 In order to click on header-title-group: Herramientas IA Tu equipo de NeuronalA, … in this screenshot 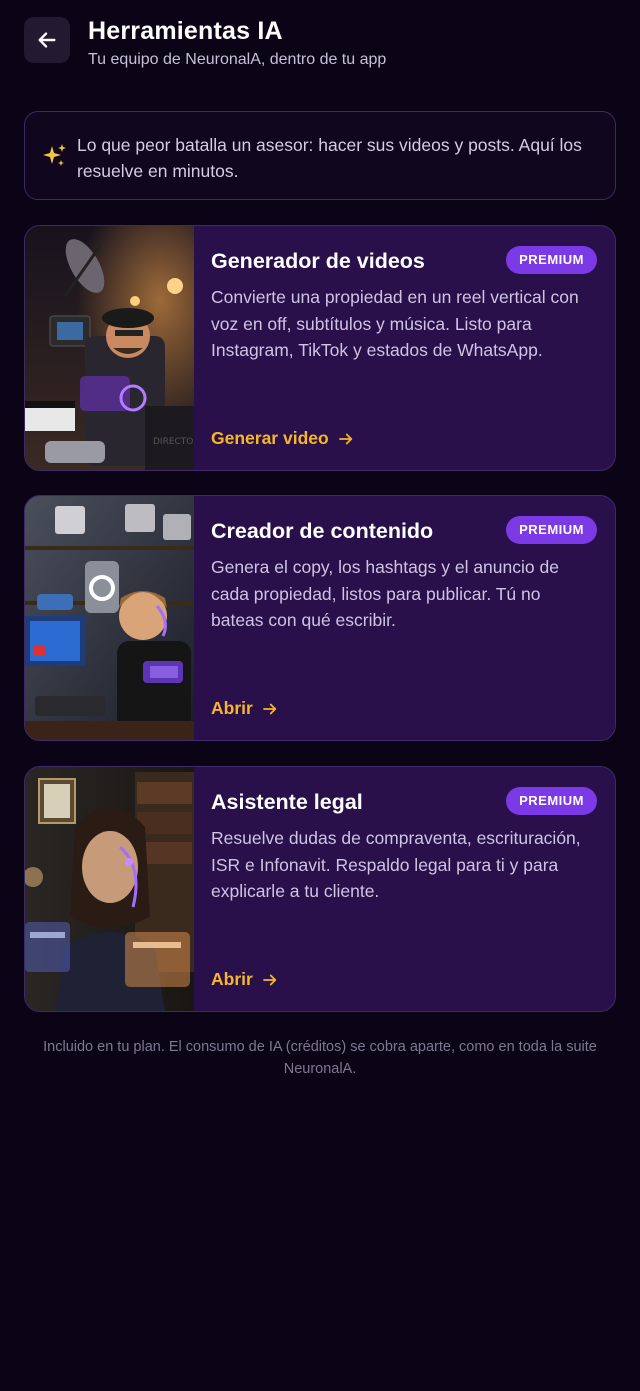, I will do `click(237, 43)`.